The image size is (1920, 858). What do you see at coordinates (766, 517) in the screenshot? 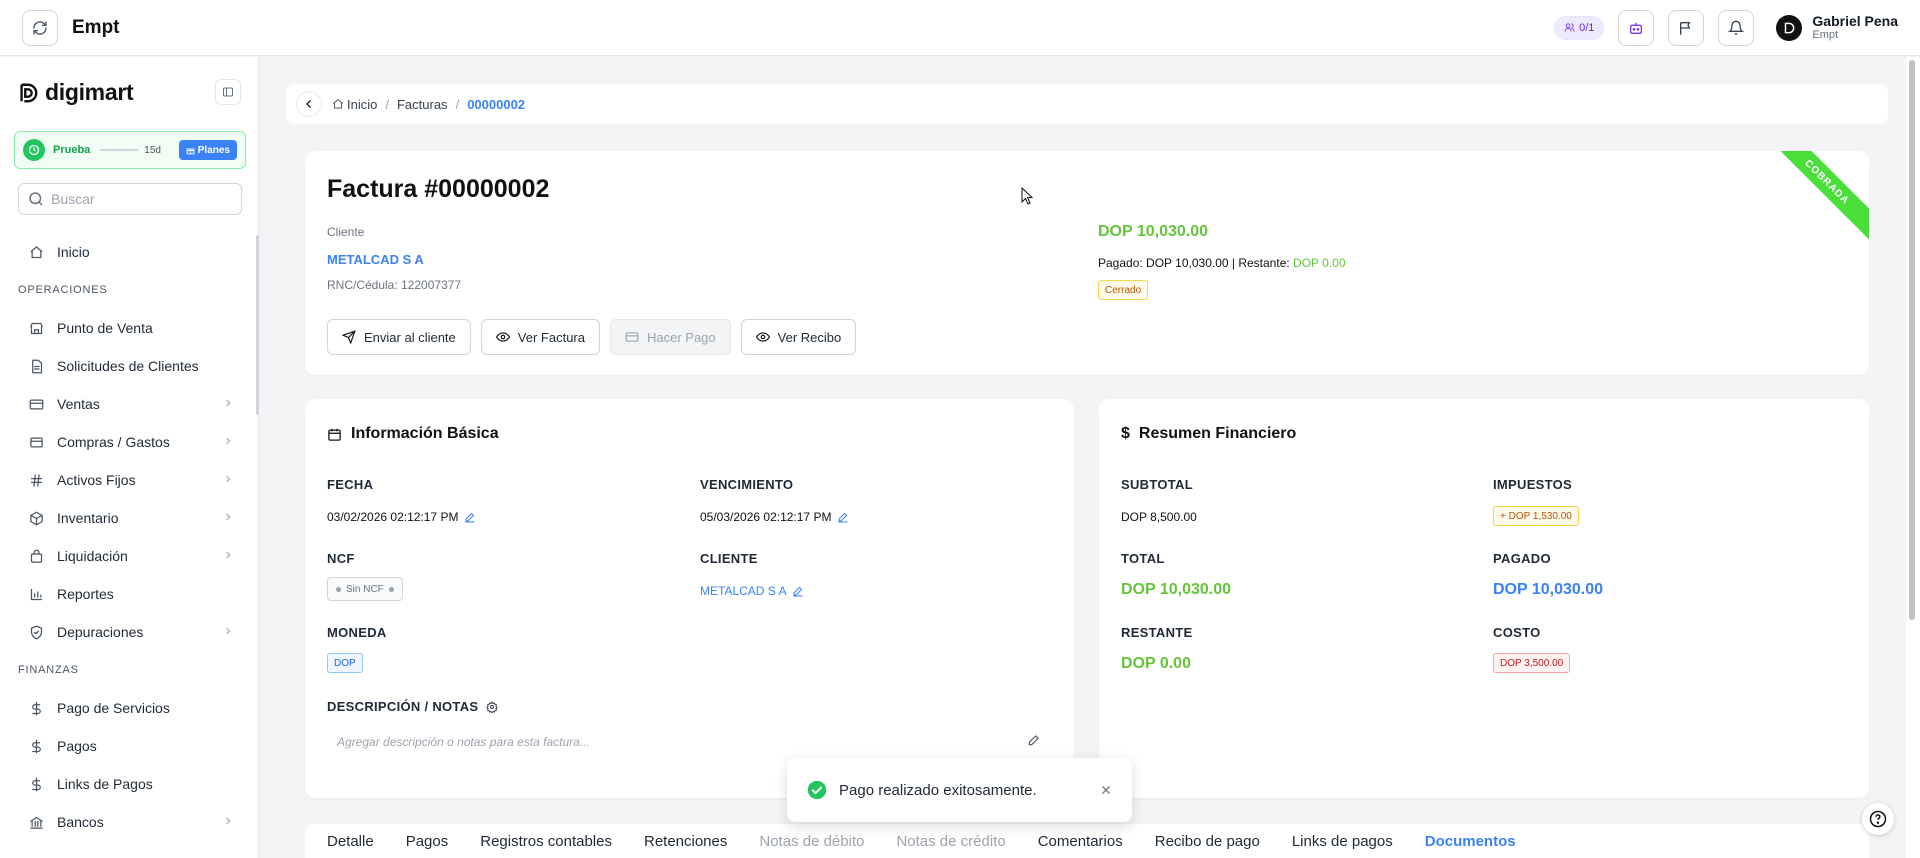
I see `due-text: 05/03/2026 02:12:17 PM` at bounding box center [766, 517].